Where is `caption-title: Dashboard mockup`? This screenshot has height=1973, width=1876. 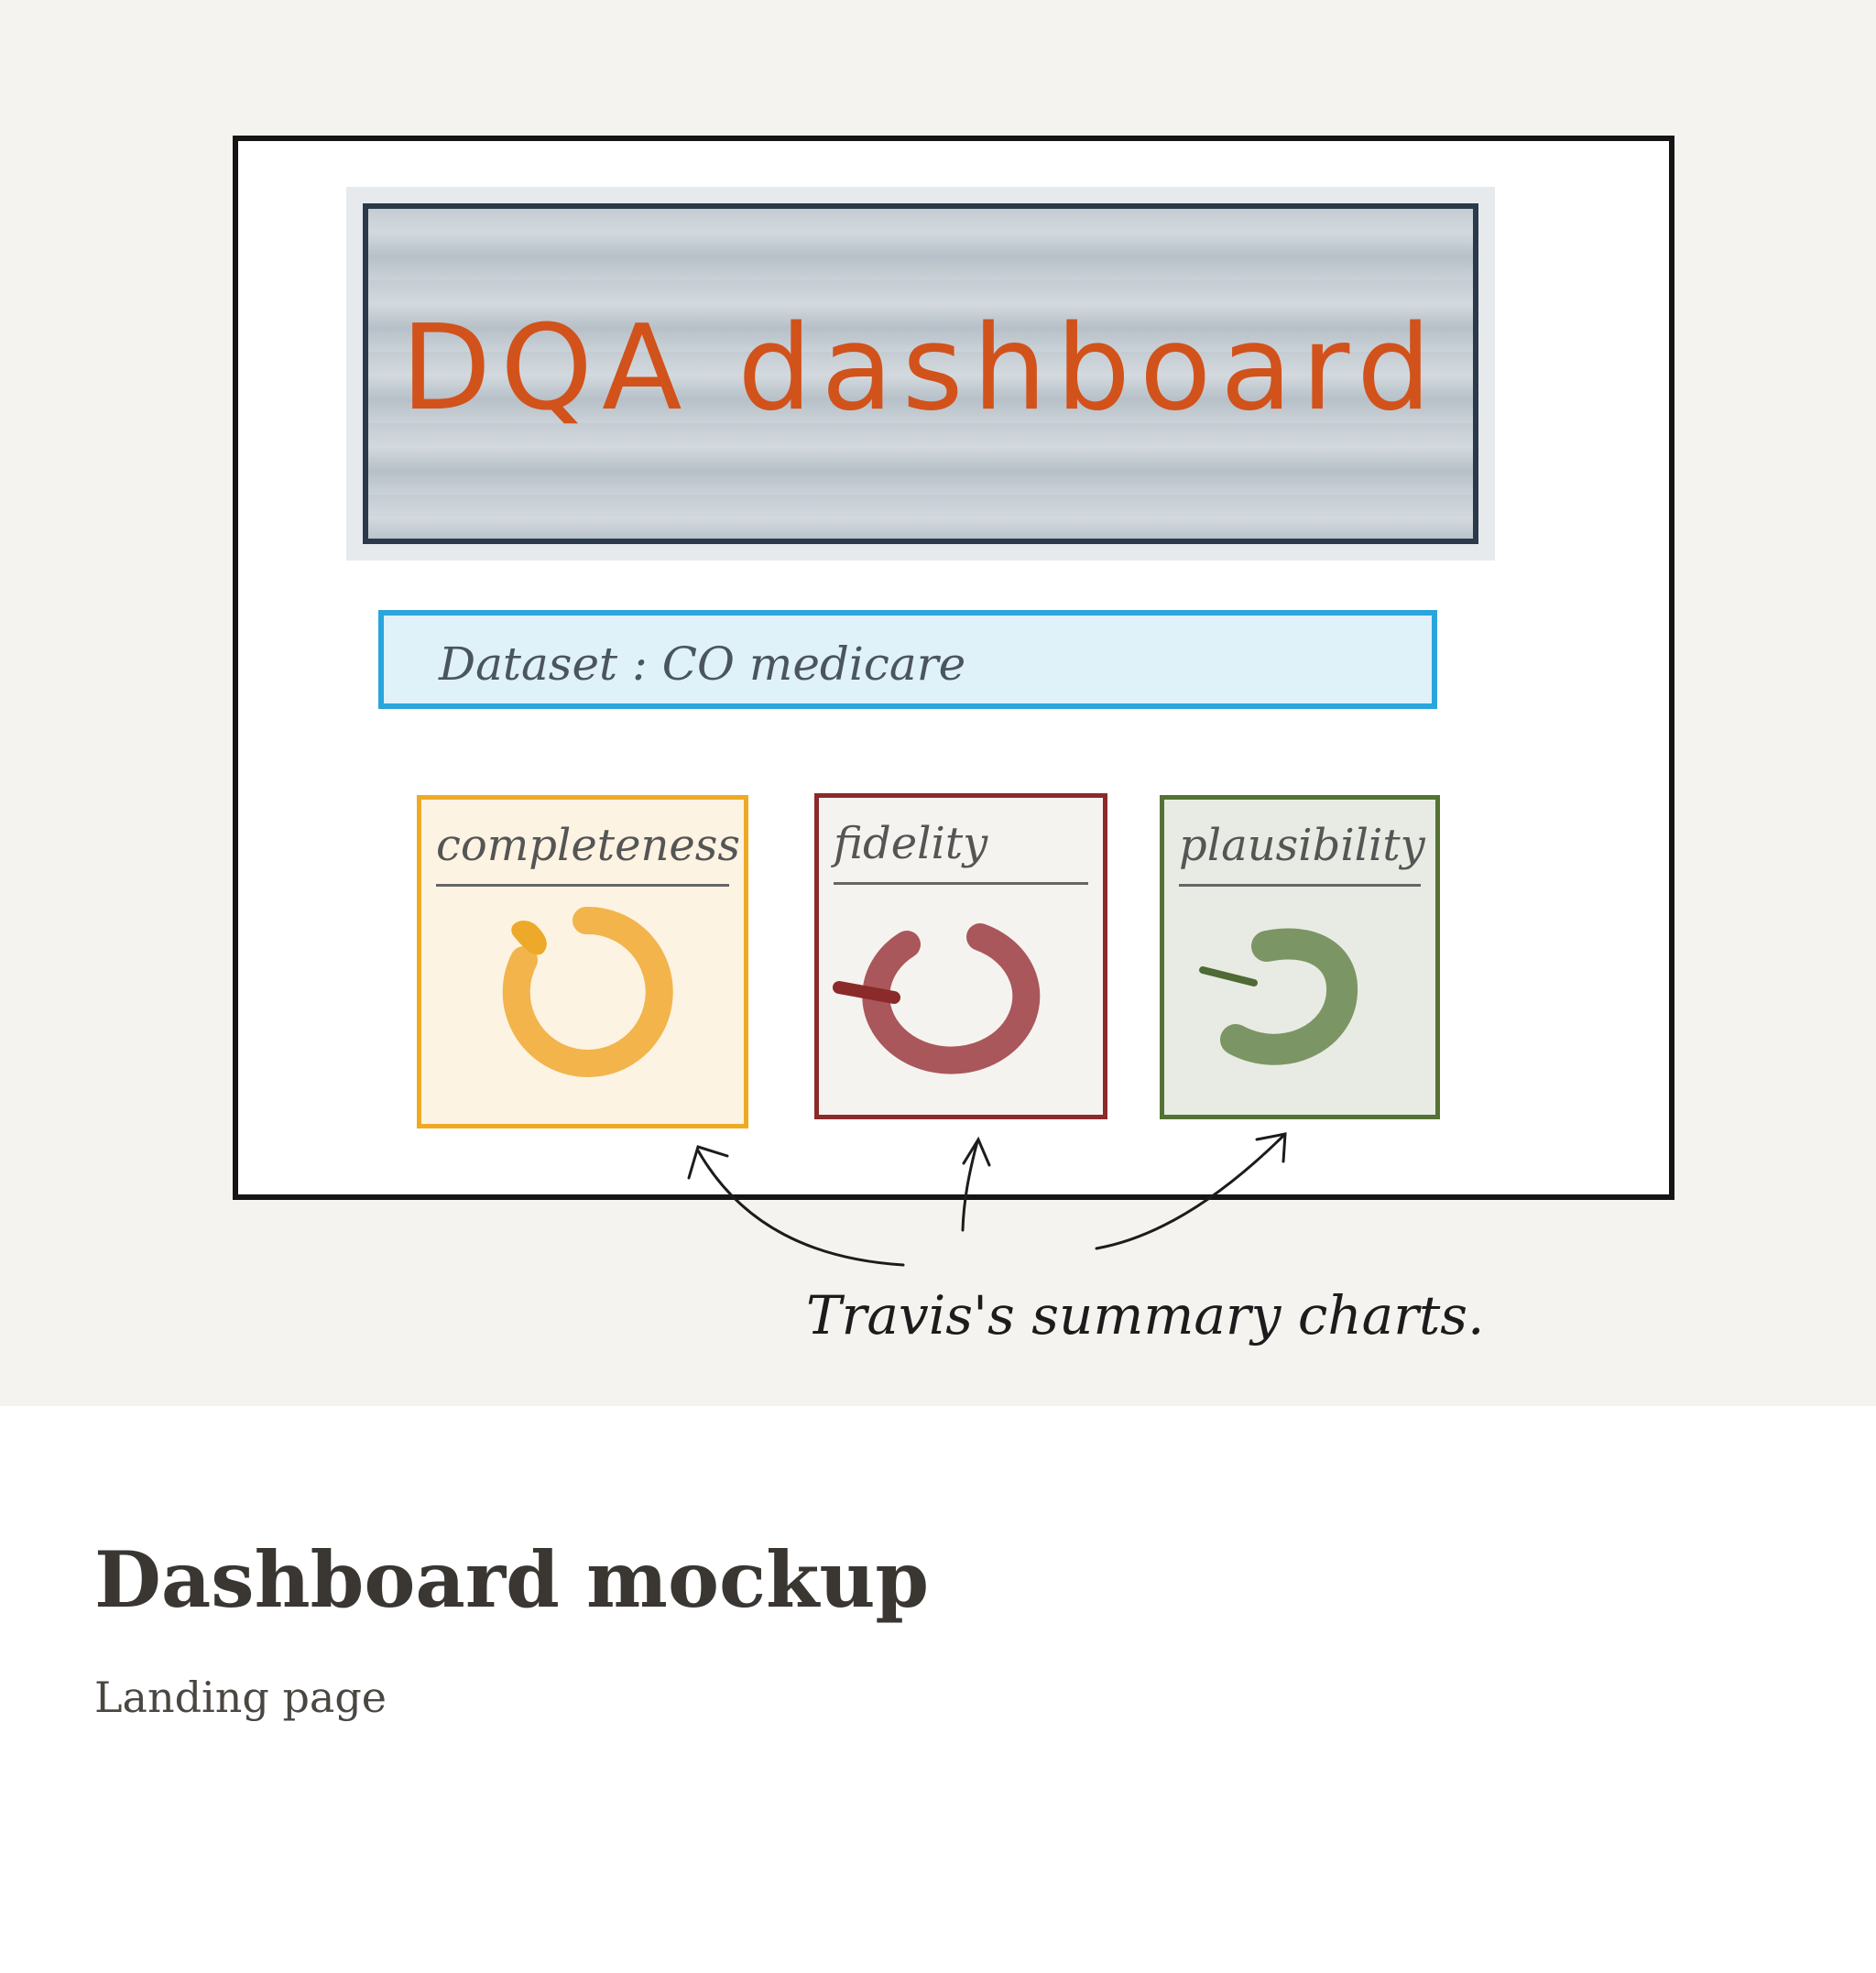 caption-title: Dashboard mockup is located at coordinates (512, 1579).